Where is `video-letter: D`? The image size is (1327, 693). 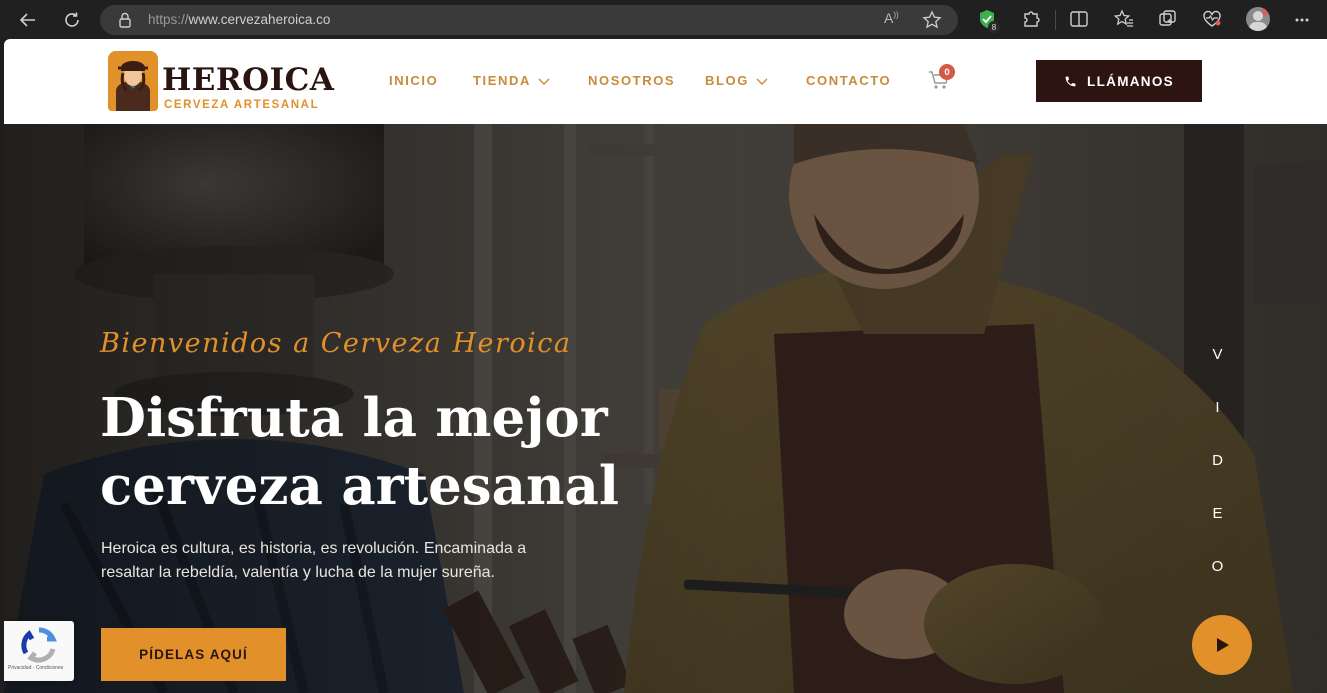
video-letter: D is located at coordinates (1218, 460).